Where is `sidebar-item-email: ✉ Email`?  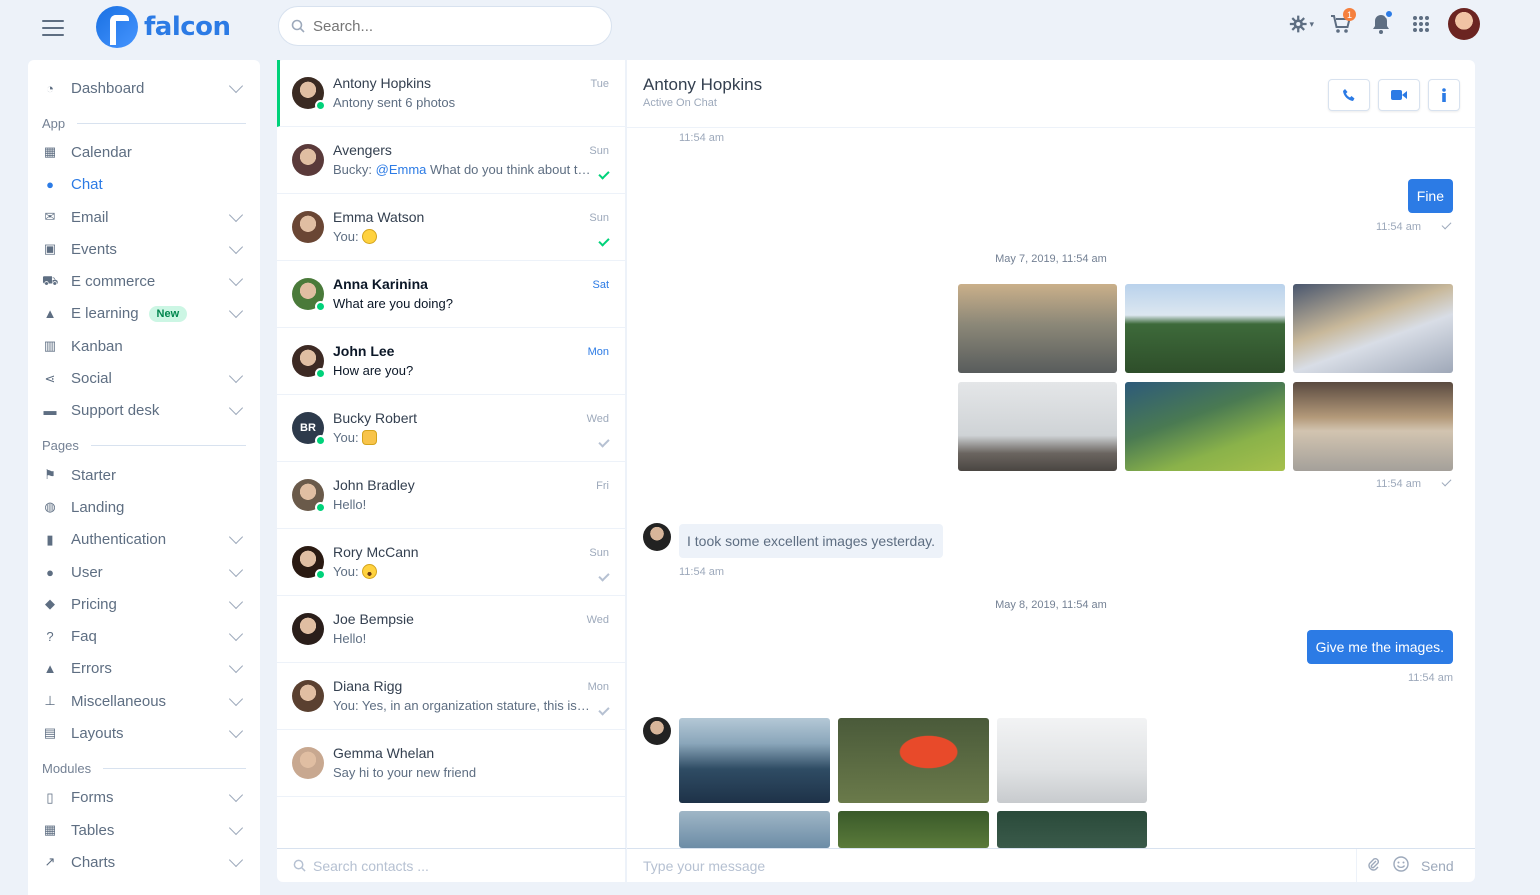
sidebar-item-email: ✉ Email is located at coordinates (144, 217).